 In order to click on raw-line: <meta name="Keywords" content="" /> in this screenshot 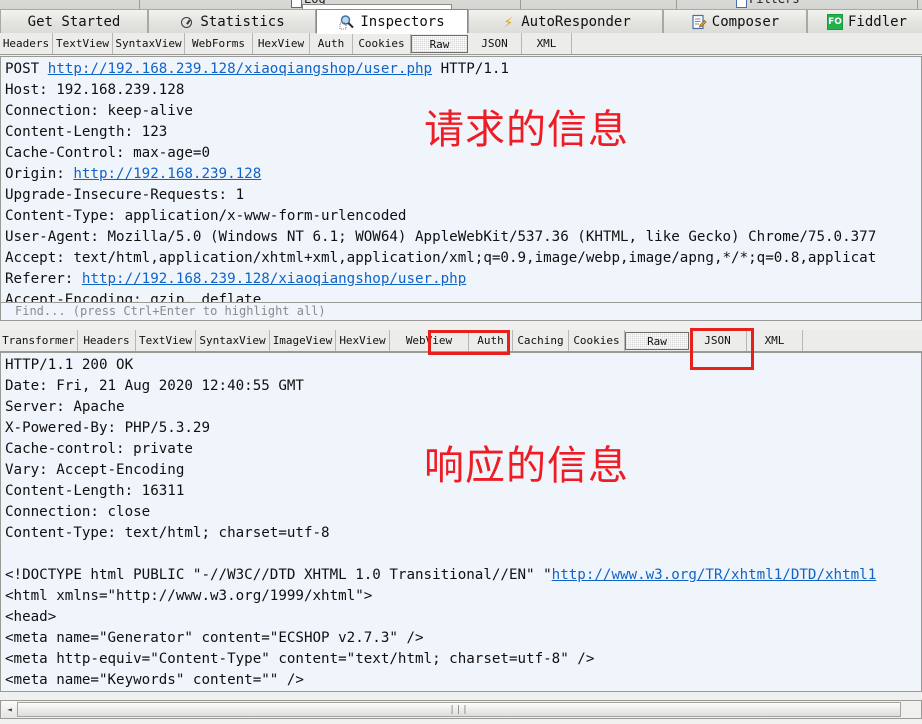, I will do `click(440, 680)`.